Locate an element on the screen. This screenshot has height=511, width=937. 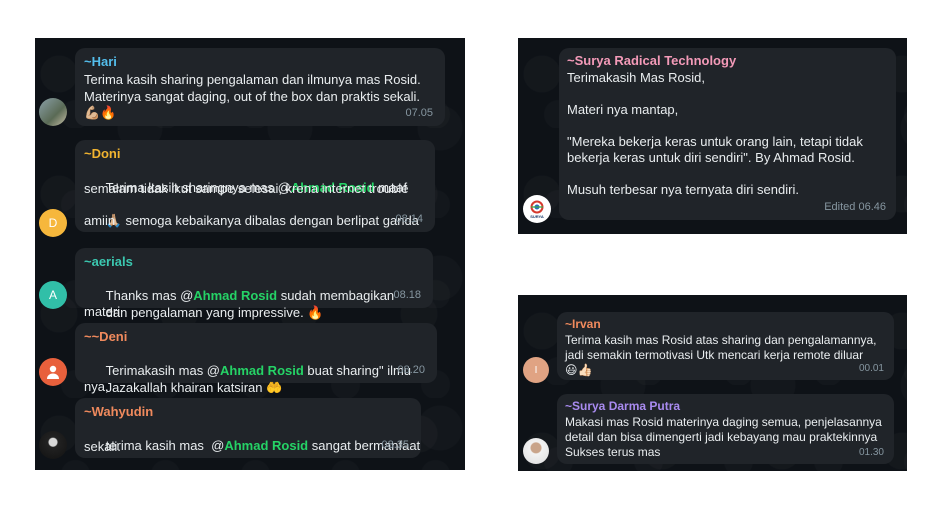
avatar: SURYA is located at coordinates (537, 209).